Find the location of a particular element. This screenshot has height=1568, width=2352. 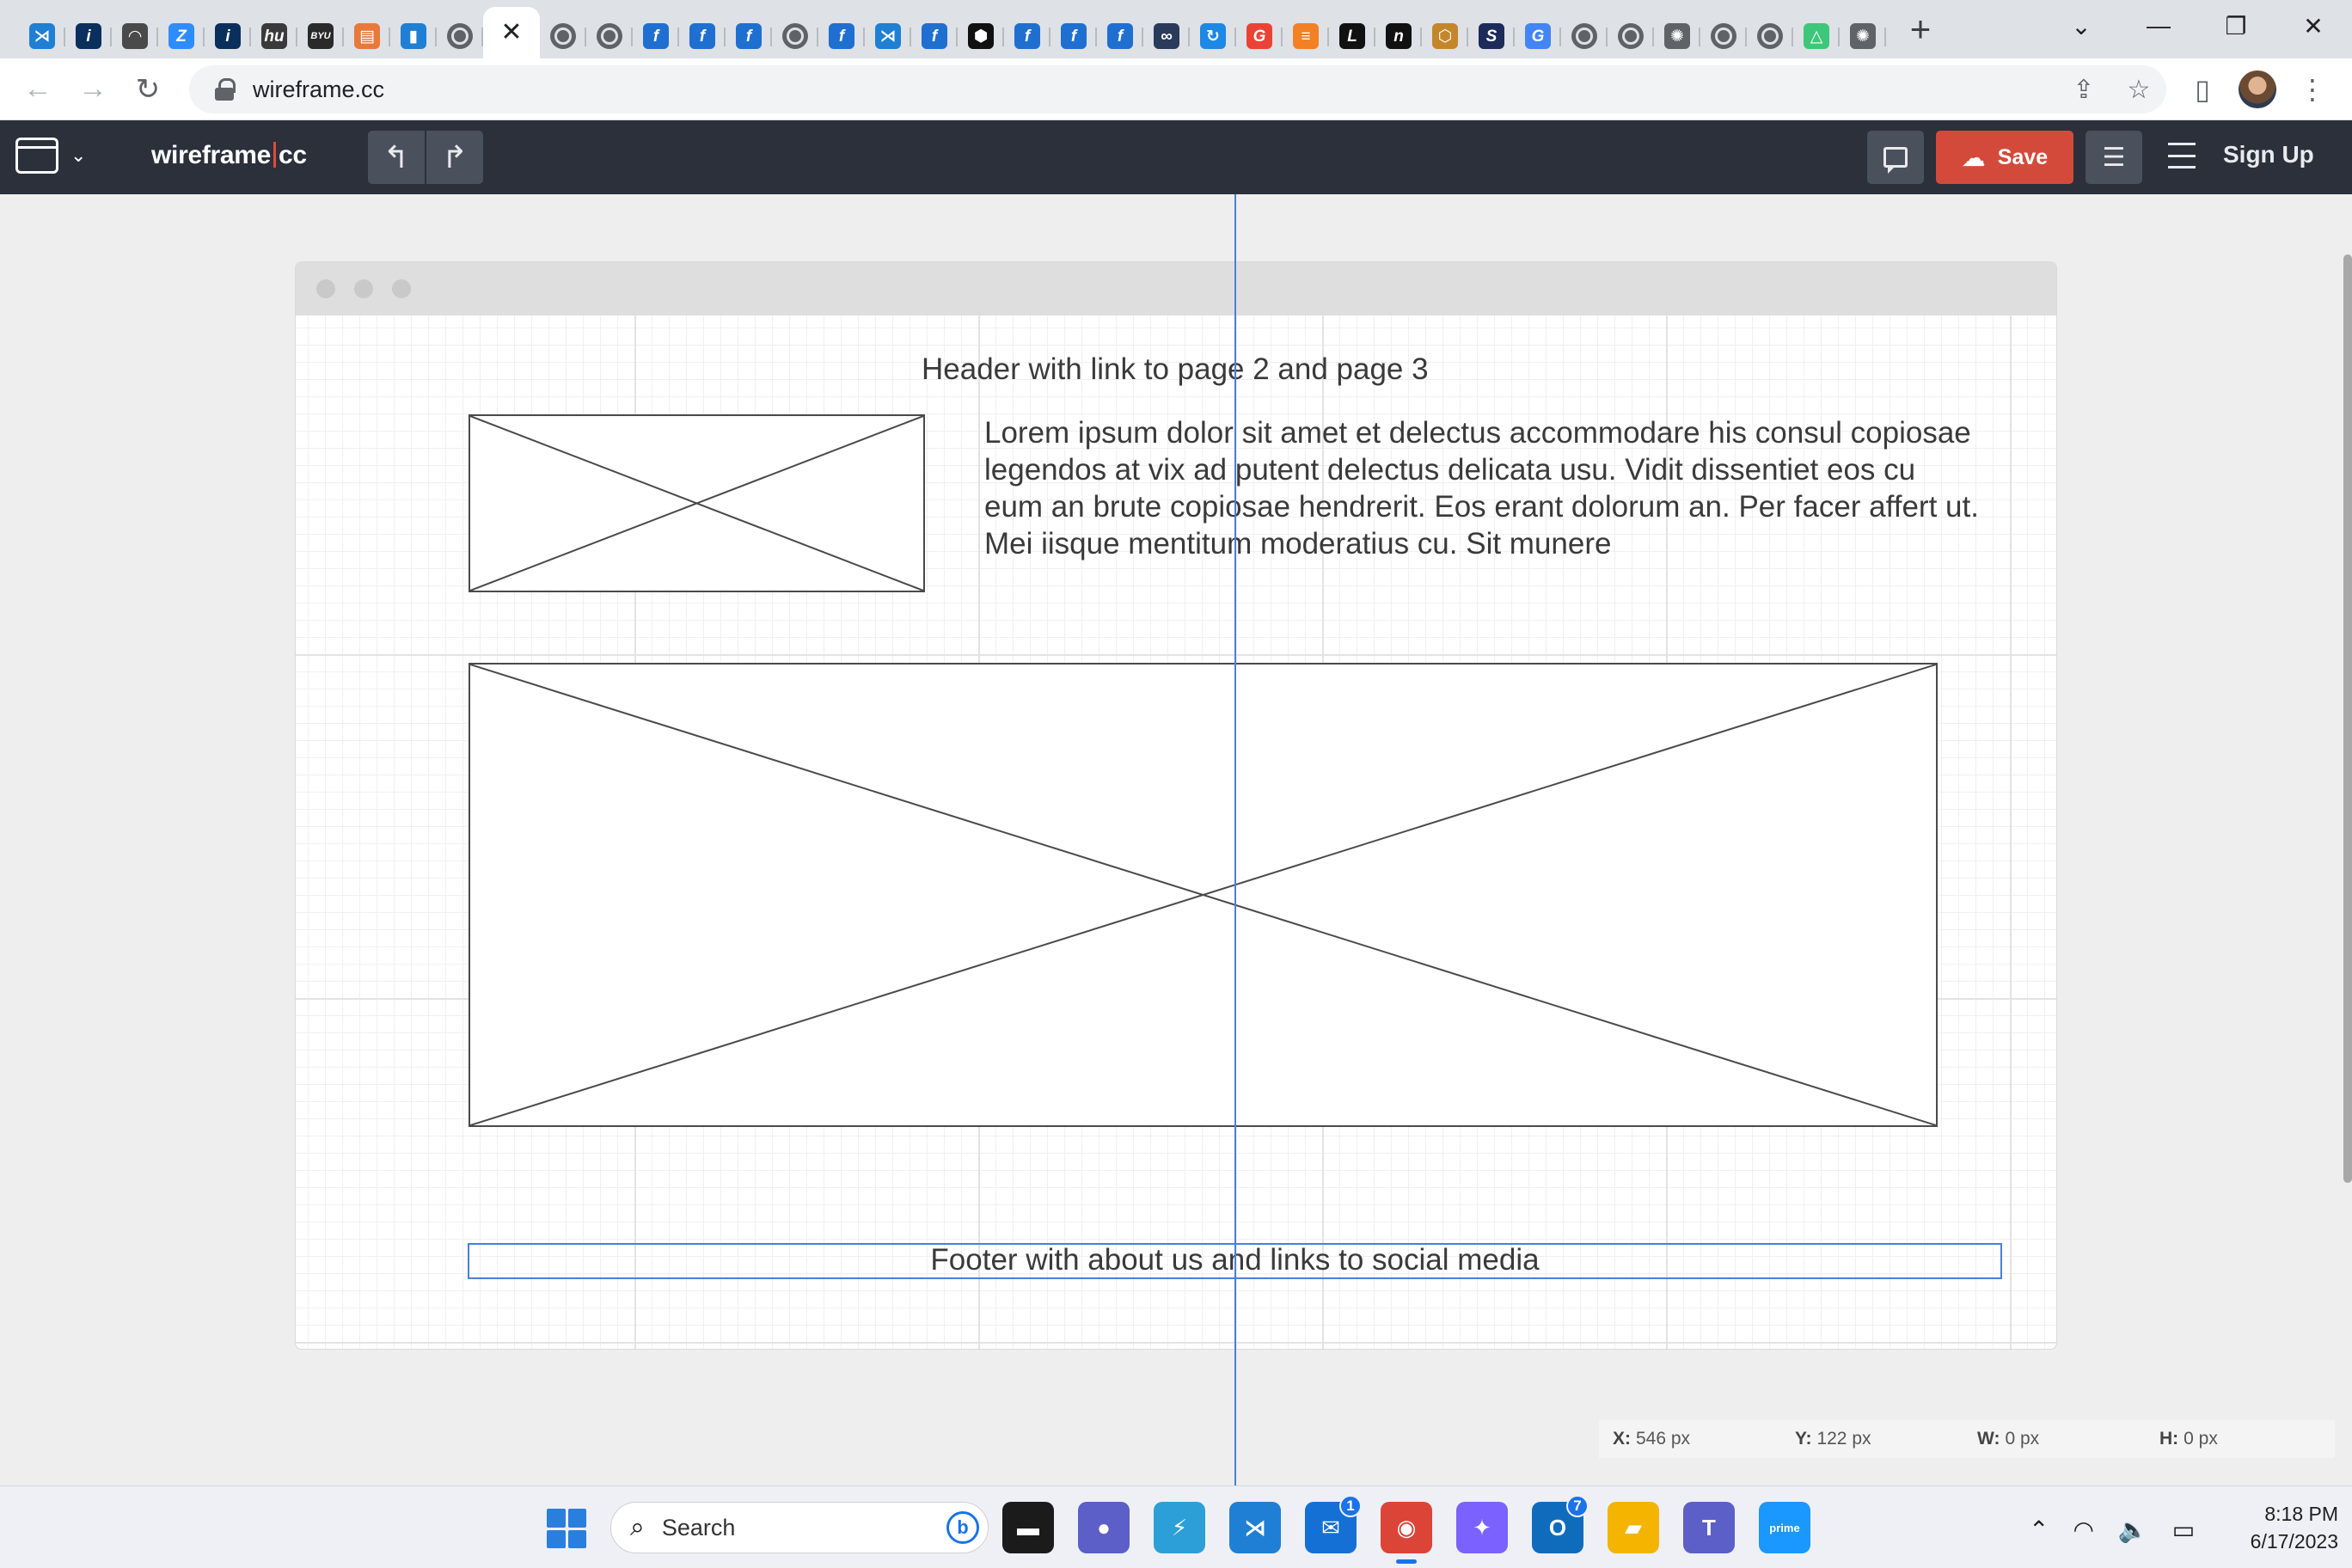

browser-tab: ∞ is located at coordinates (1166, 36).